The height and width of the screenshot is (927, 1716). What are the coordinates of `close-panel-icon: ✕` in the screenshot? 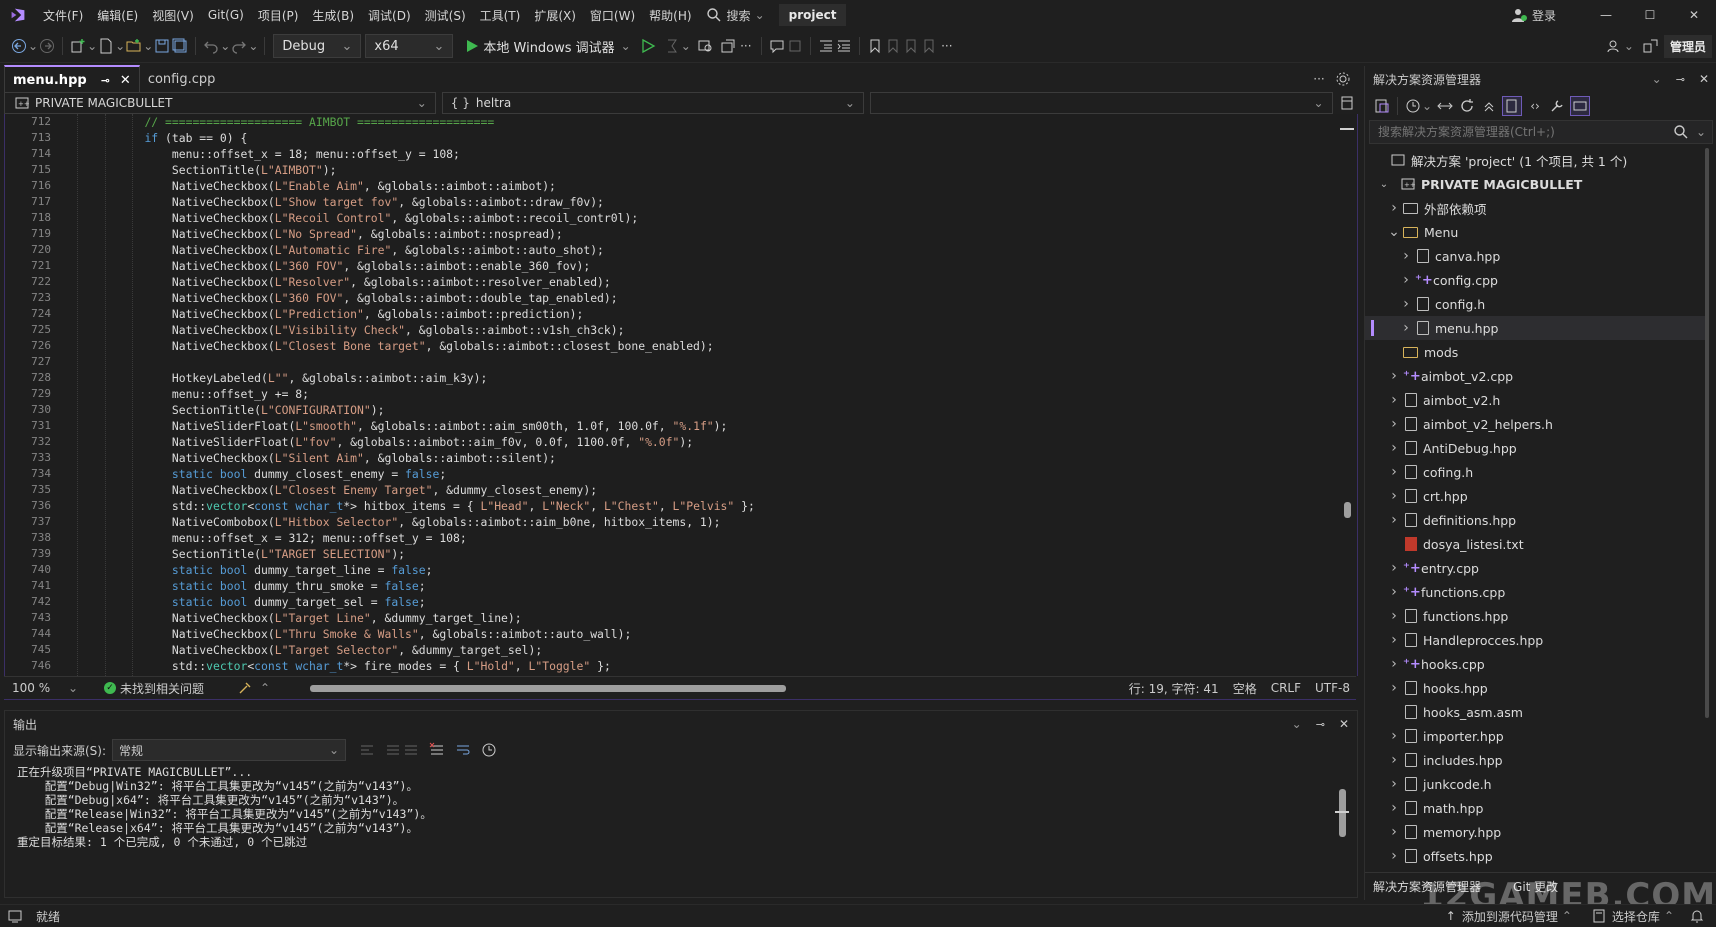 It's located at (1344, 724).